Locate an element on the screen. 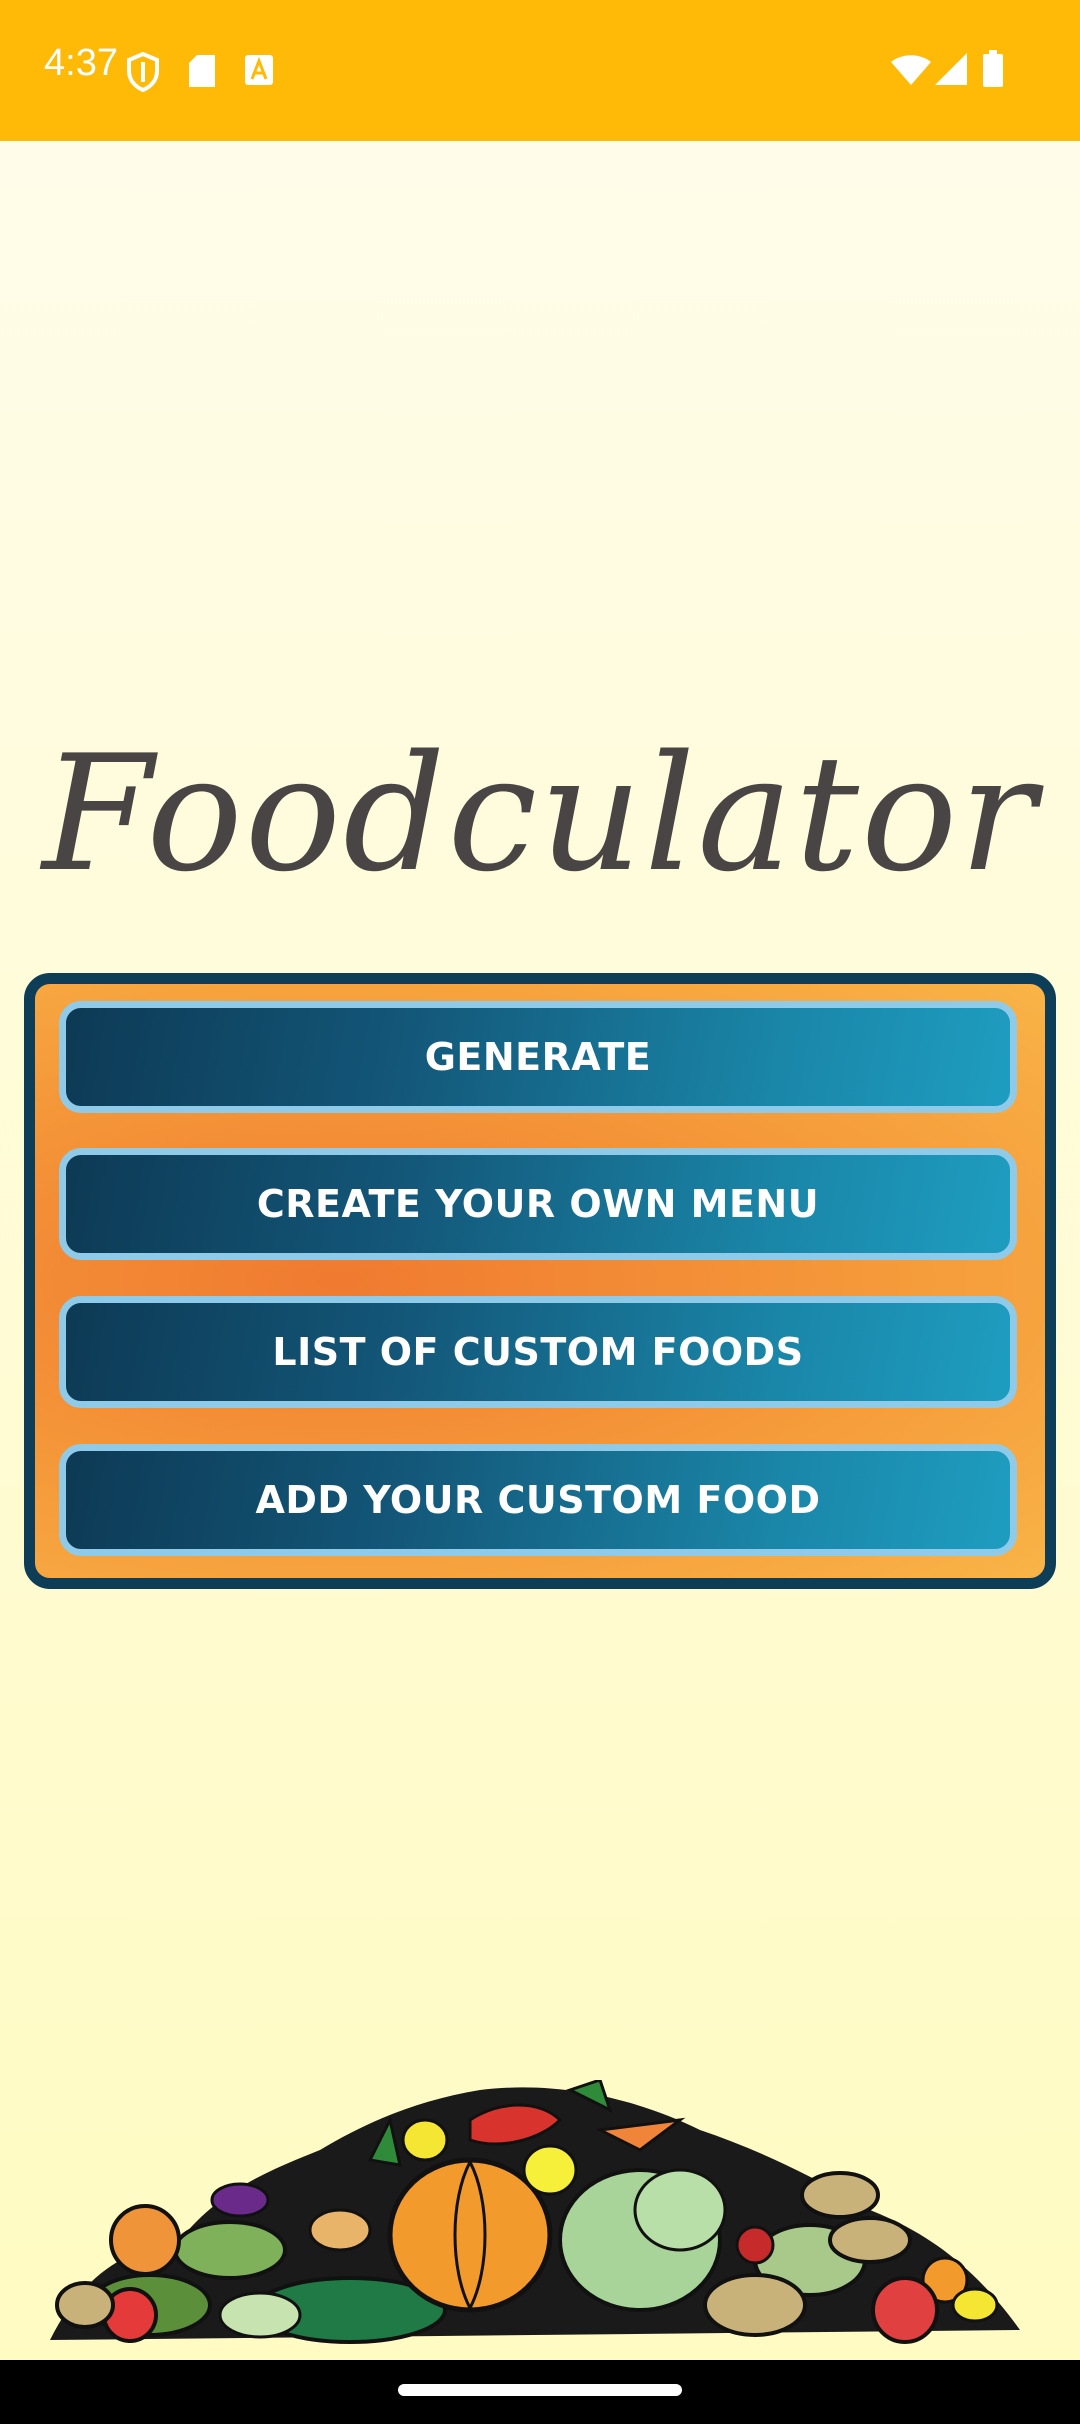 This screenshot has height=2424, width=1080. shield-icon is located at coordinates (143, 74).